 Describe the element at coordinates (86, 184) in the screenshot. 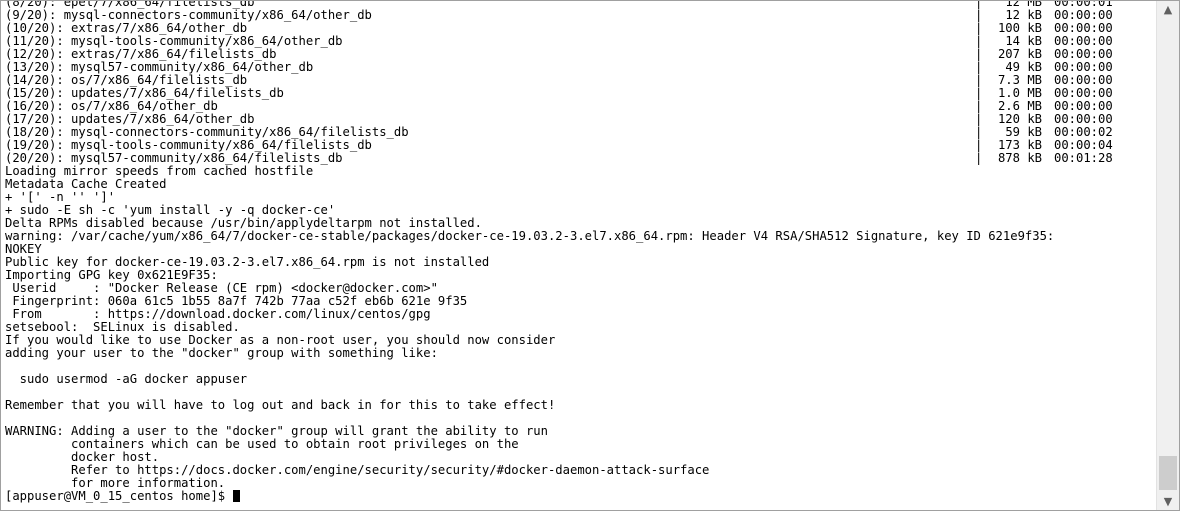

I see `output-line: Metadata Cache Created` at that location.